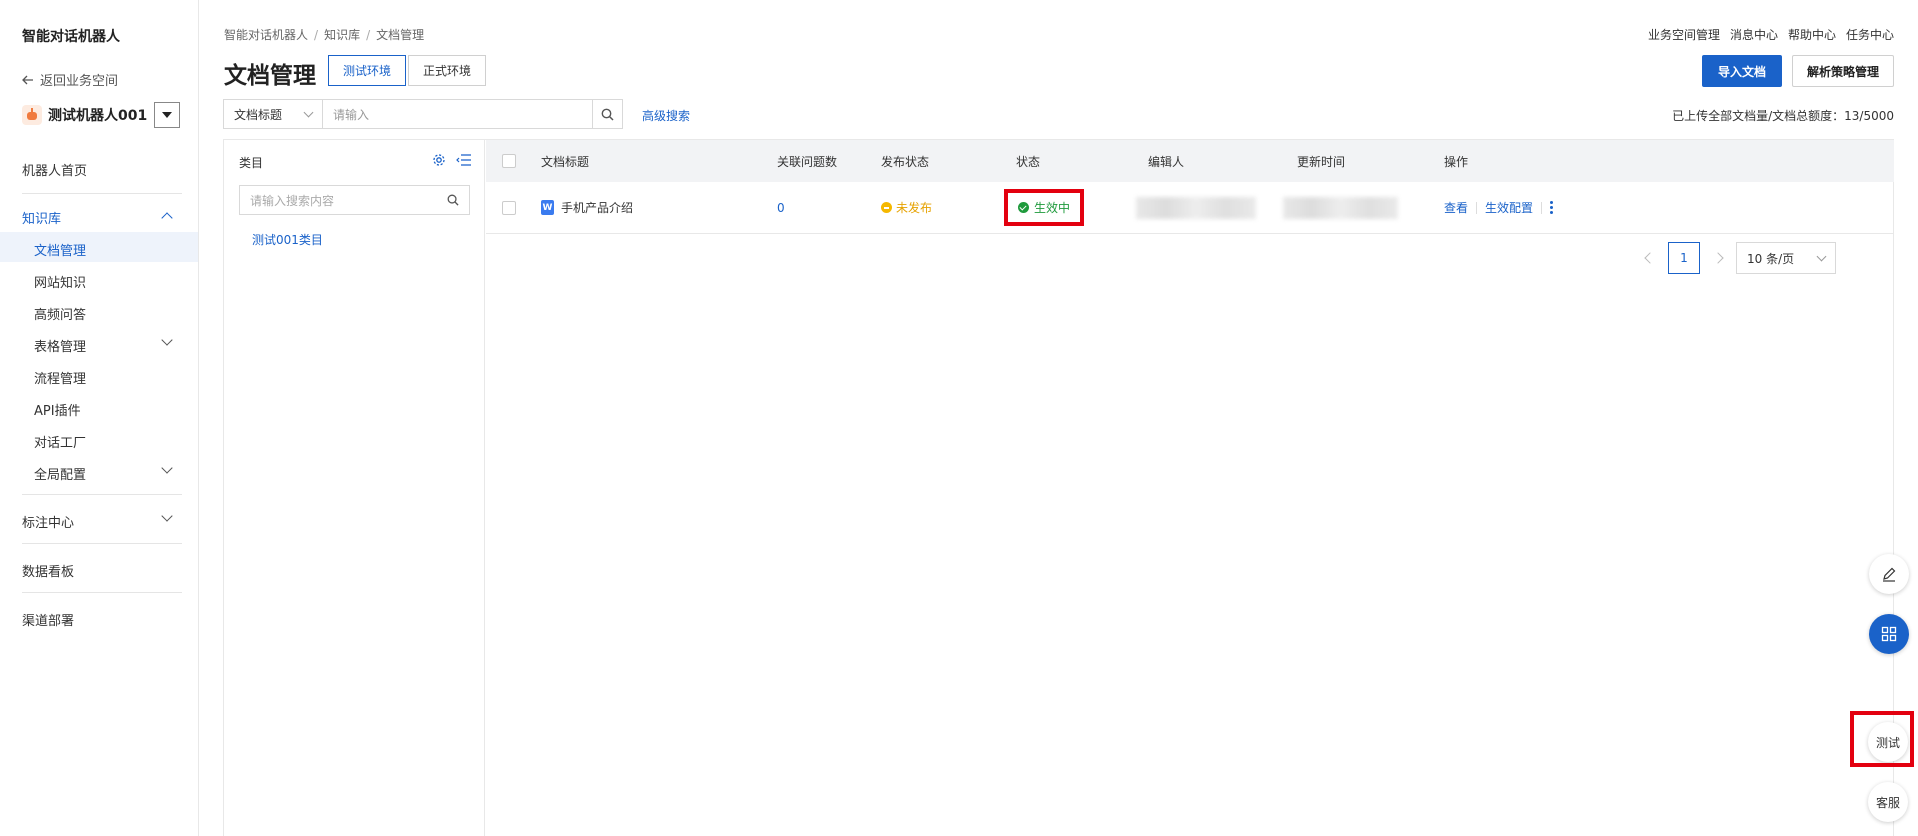 The height and width of the screenshot is (836, 1918). Describe the element at coordinates (1542, 207) in the screenshot. I see `separator` at that location.